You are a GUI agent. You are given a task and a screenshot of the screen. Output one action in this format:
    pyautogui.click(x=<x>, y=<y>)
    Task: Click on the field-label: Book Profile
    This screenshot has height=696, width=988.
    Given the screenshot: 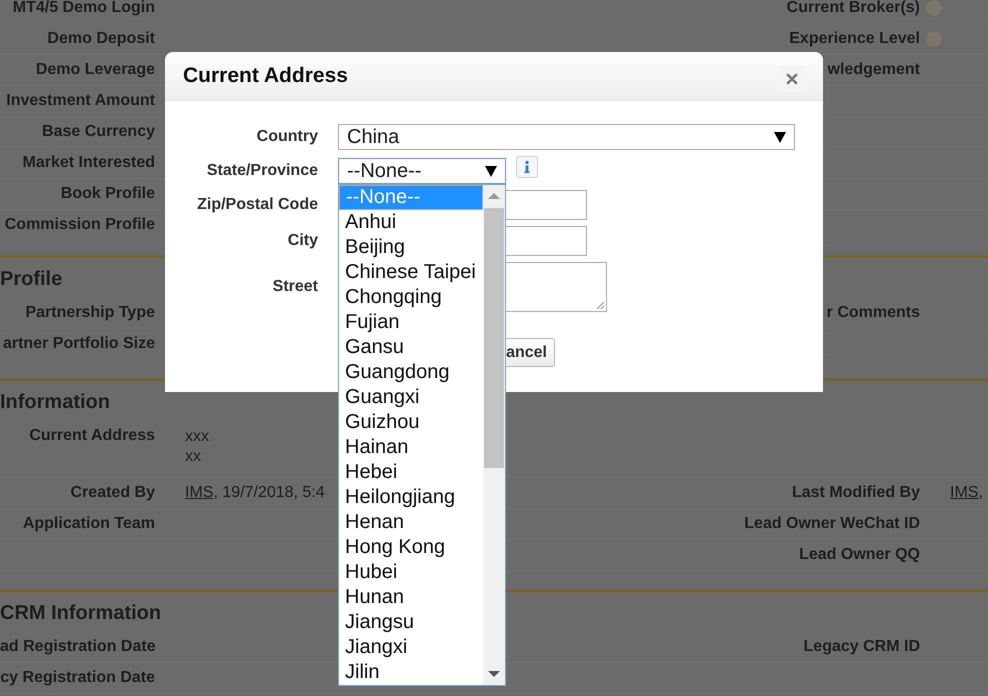 What is the action you would take?
    pyautogui.click(x=107, y=194)
    